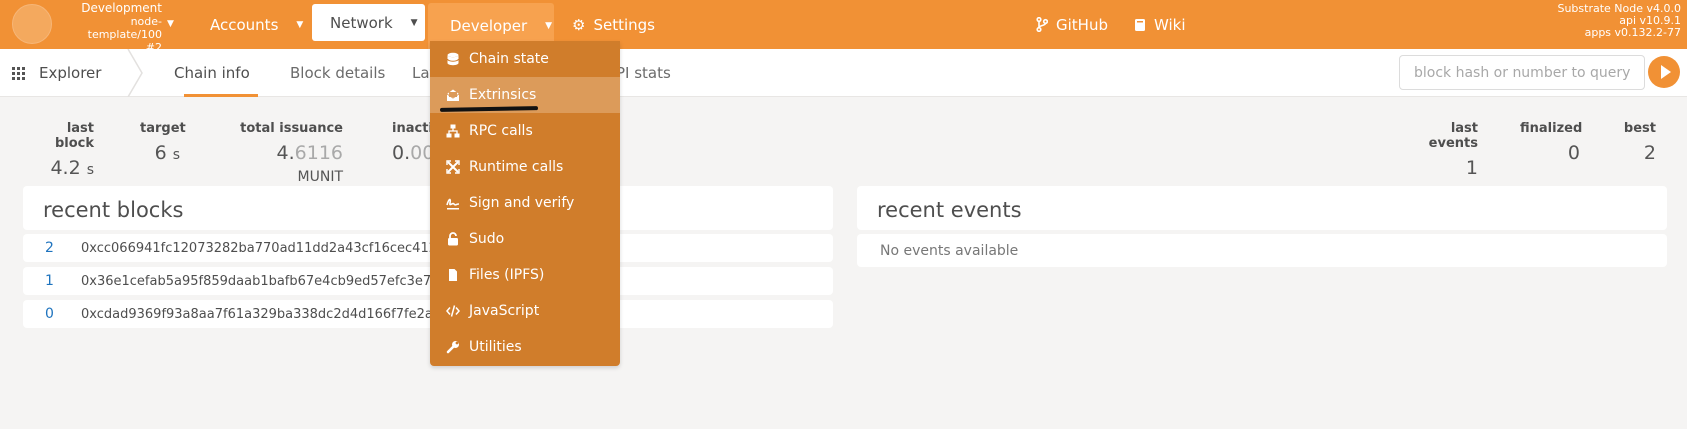  What do you see at coordinates (72, 168) in the screenshot?
I see `stat-value: 4.2 s` at bounding box center [72, 168].